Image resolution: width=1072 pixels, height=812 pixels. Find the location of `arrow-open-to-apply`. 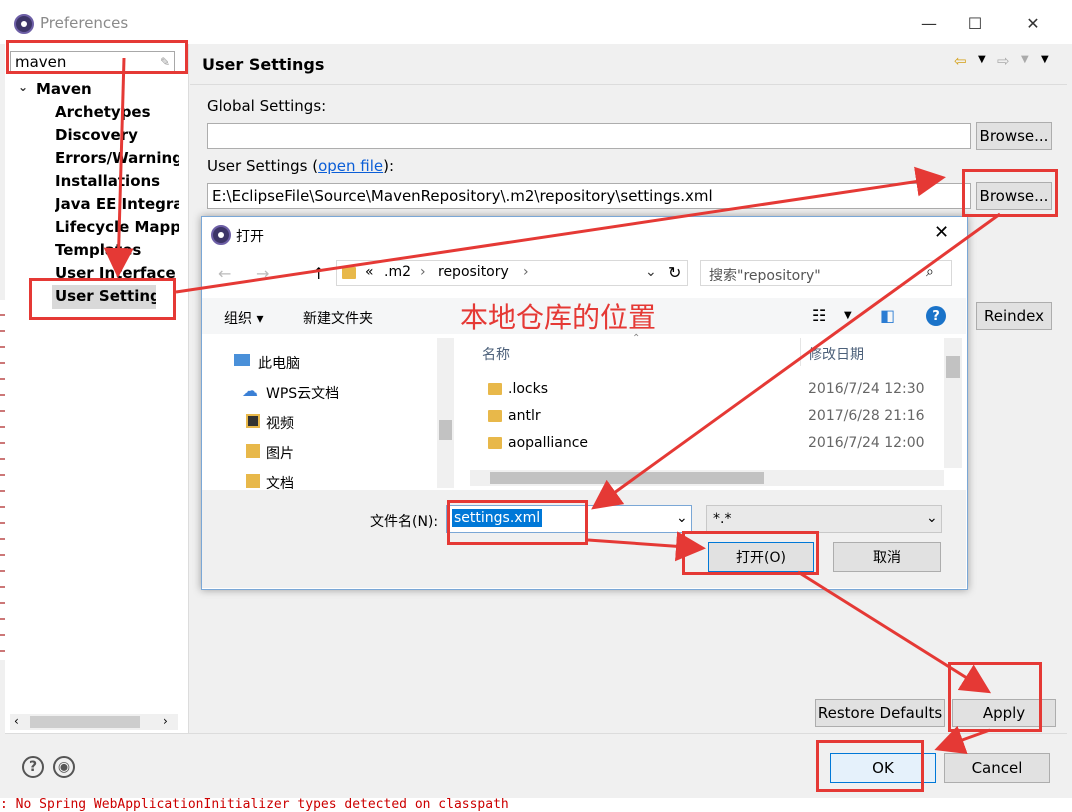

arrow-open-to-apply is located at coordinates (894, 632).